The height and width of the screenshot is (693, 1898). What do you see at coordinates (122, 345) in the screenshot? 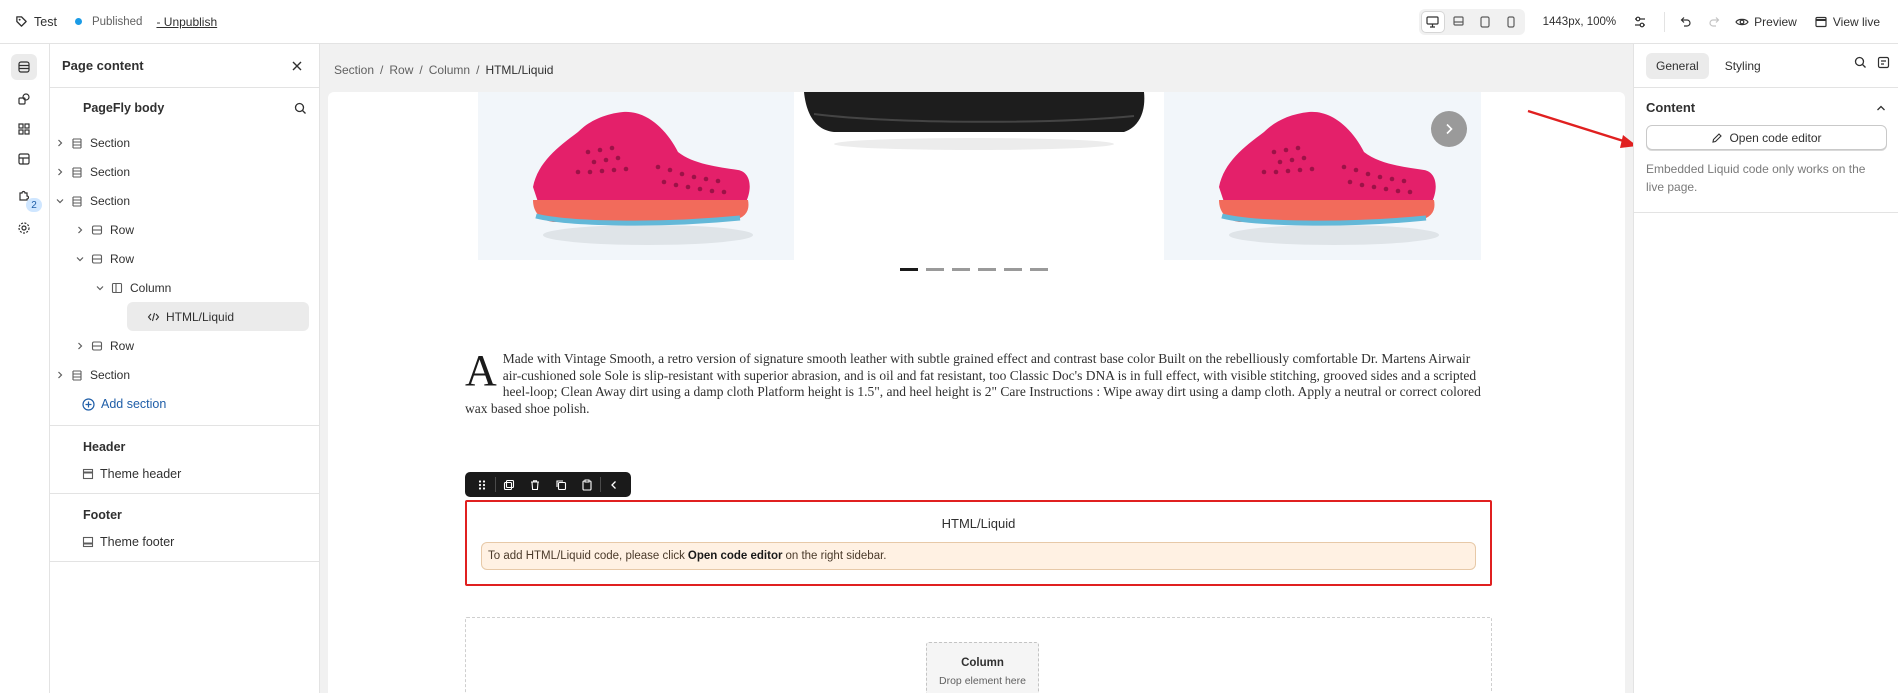
I see `tree-item-label: Row` at bounding box center [122, 345].